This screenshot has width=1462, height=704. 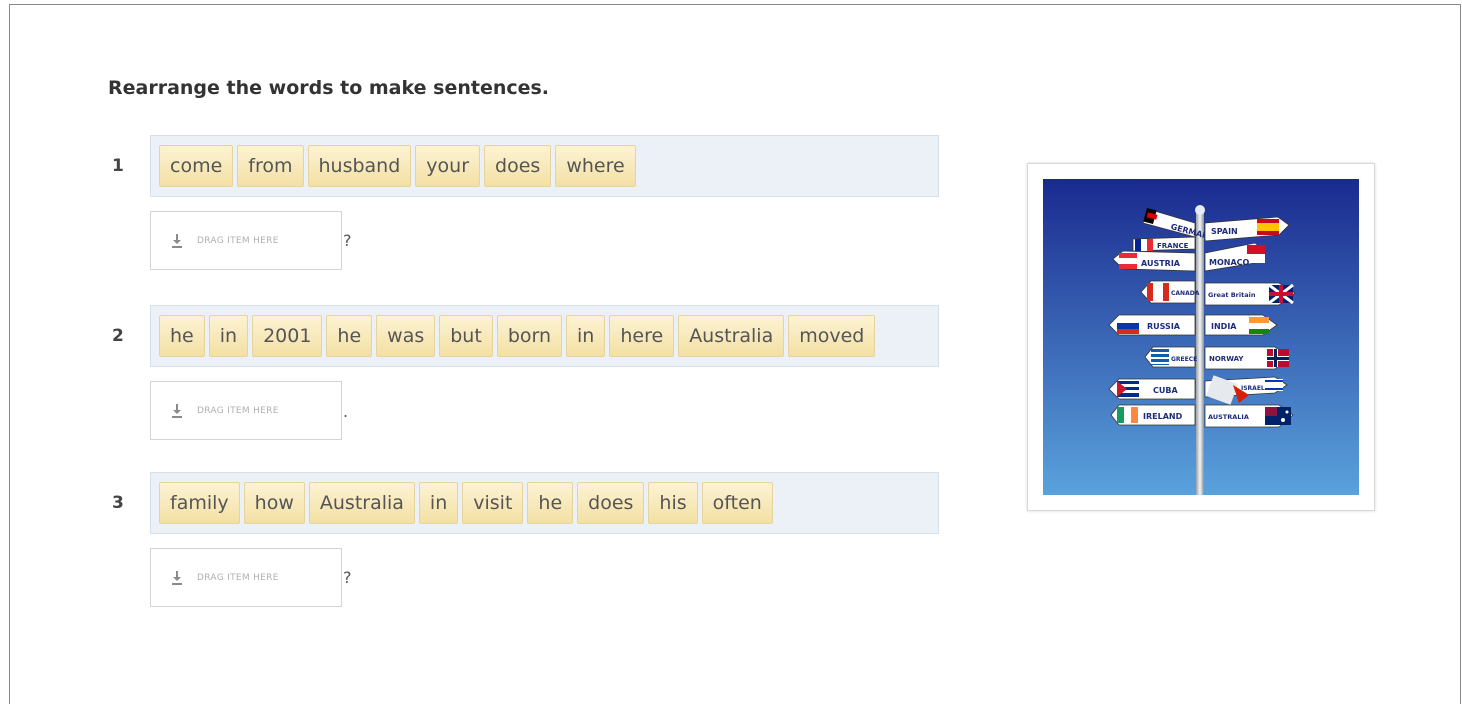 What do you see at coordinates (1228, 417) in the screenshot?
I see `svg-text: AUSTRALIA` at bounding box center [1228, 417].